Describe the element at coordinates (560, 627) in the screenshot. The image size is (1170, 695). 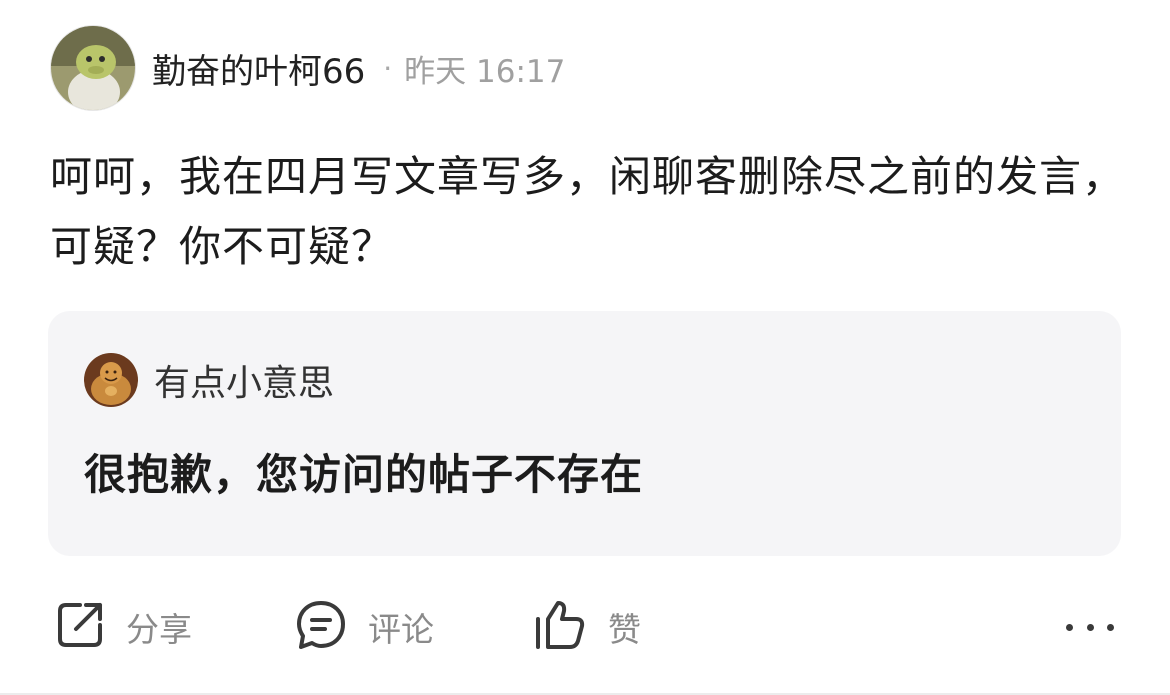
I see `thumbs-up-icon` at that location.